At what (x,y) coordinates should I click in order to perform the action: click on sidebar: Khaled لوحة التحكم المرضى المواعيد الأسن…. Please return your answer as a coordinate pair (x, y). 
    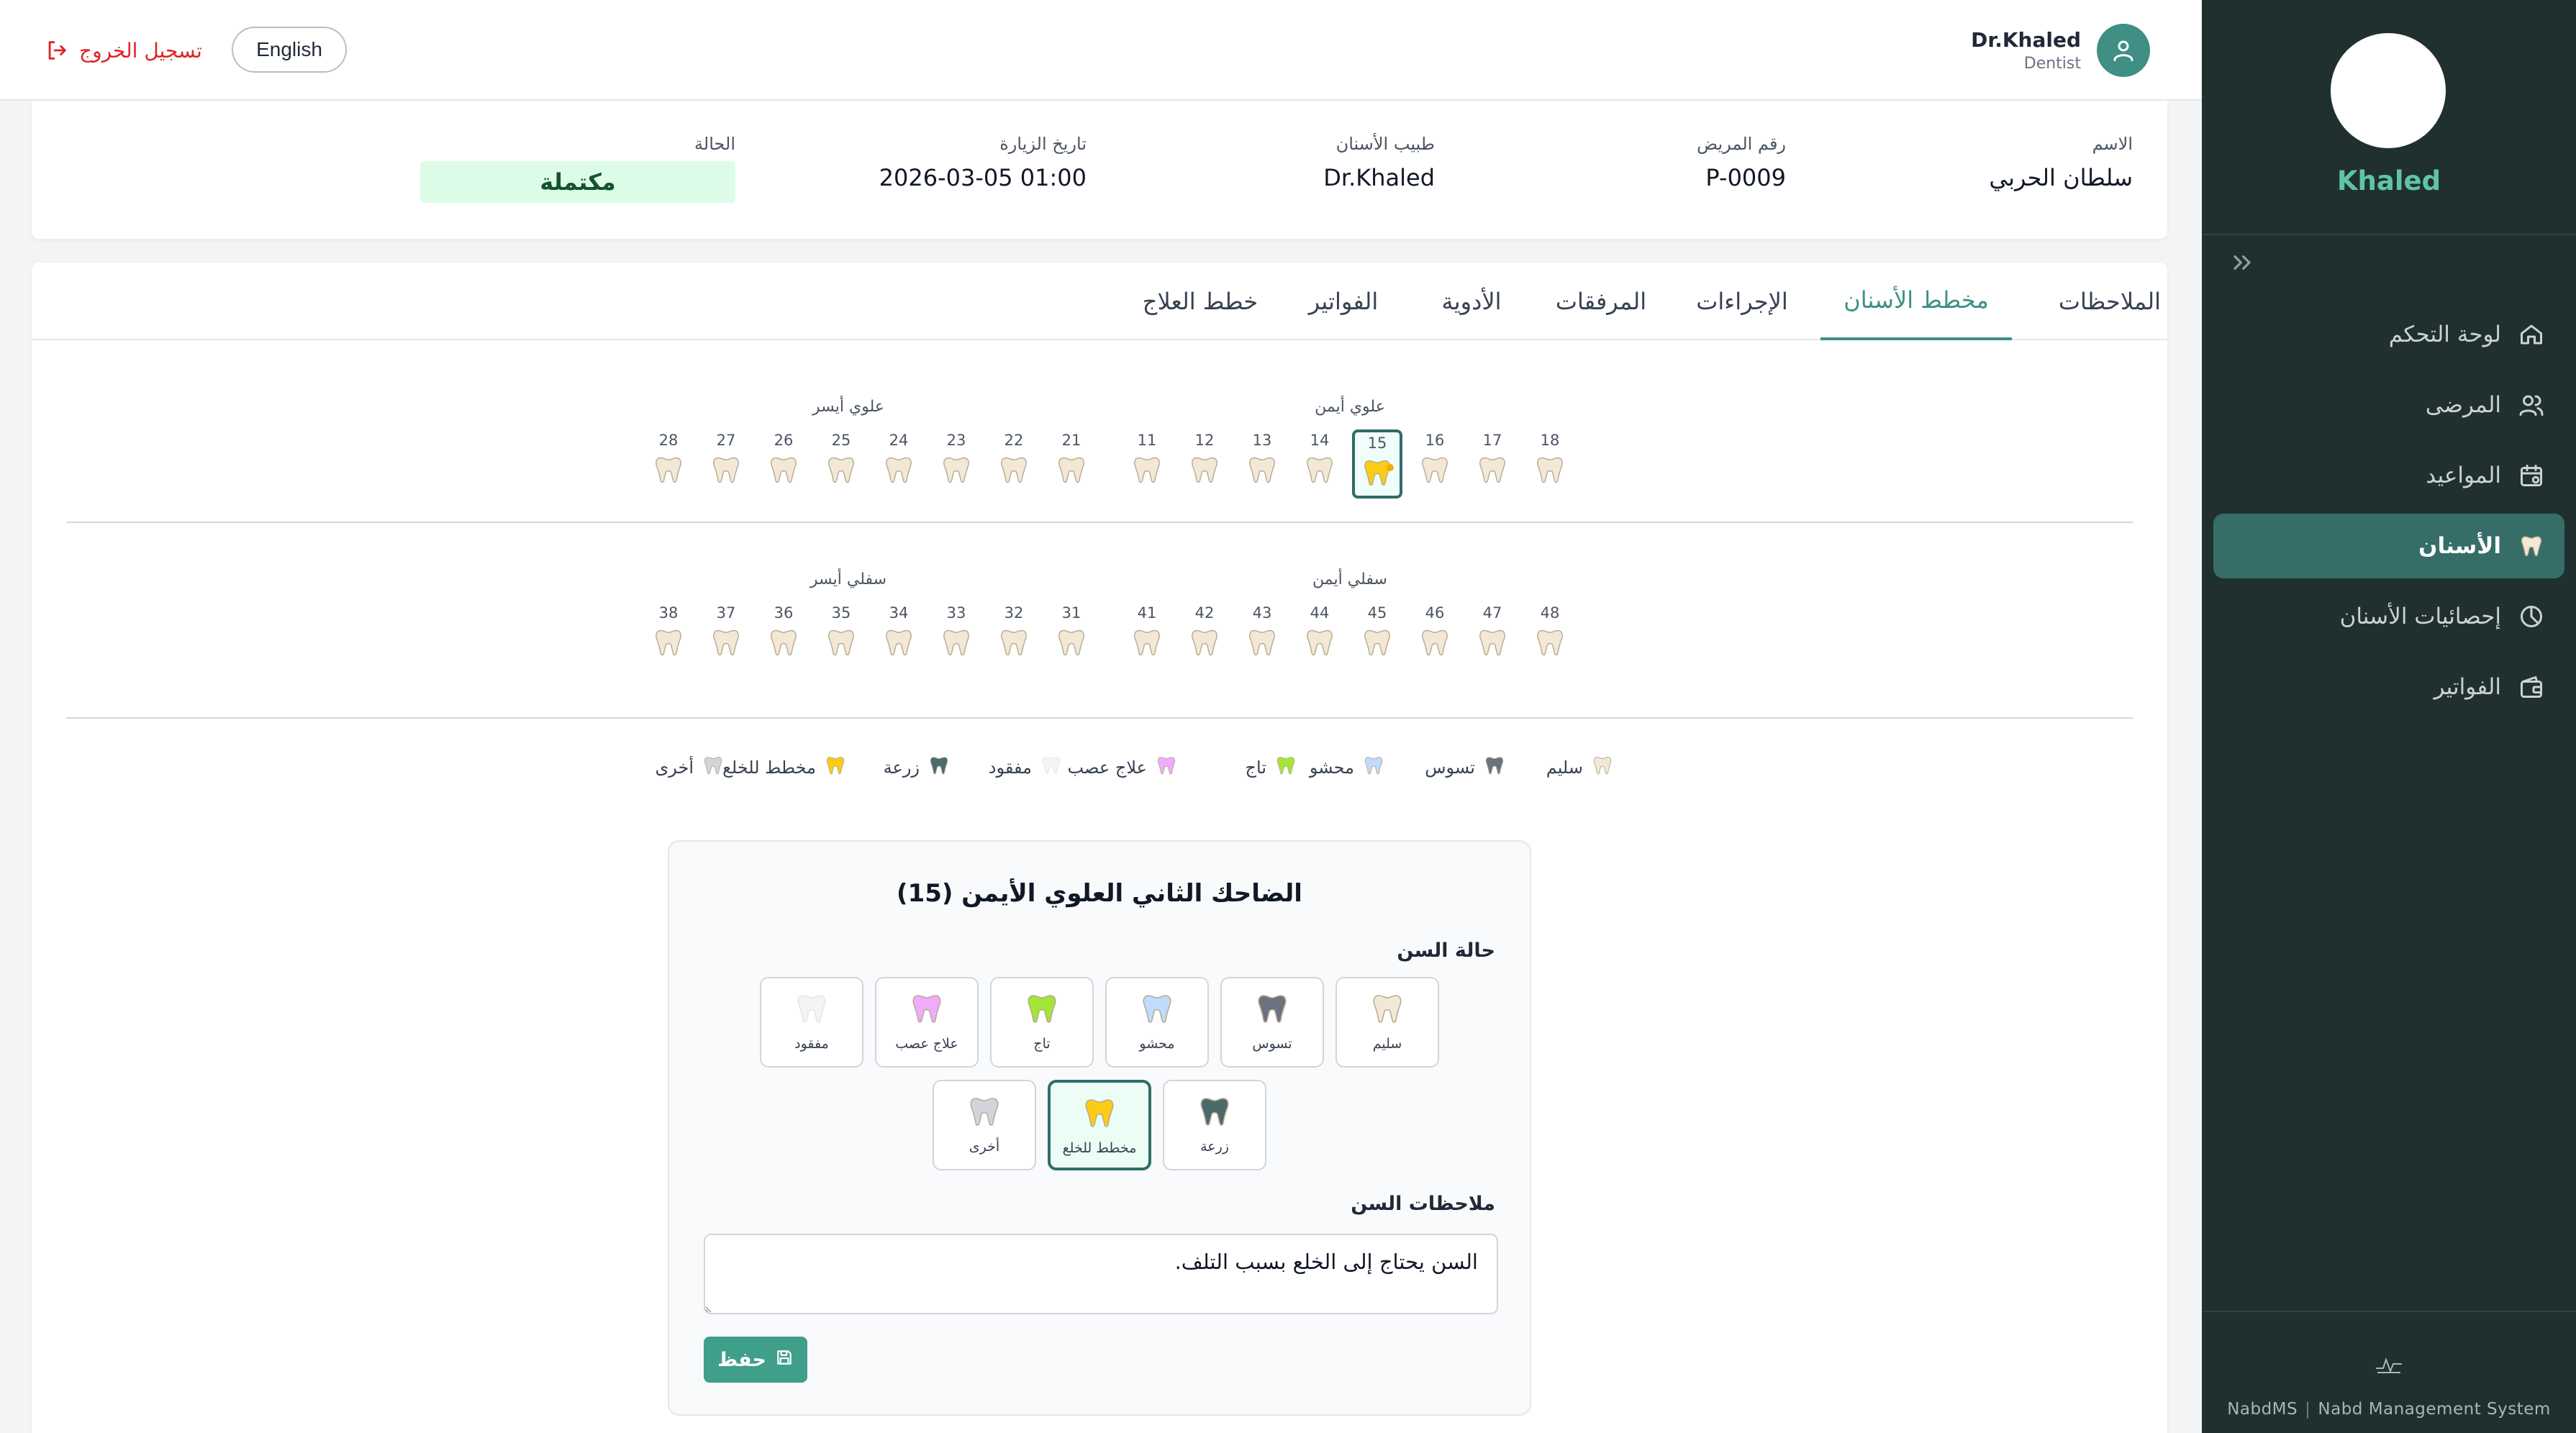
    Looking at the image, I should click on (2389, 716).